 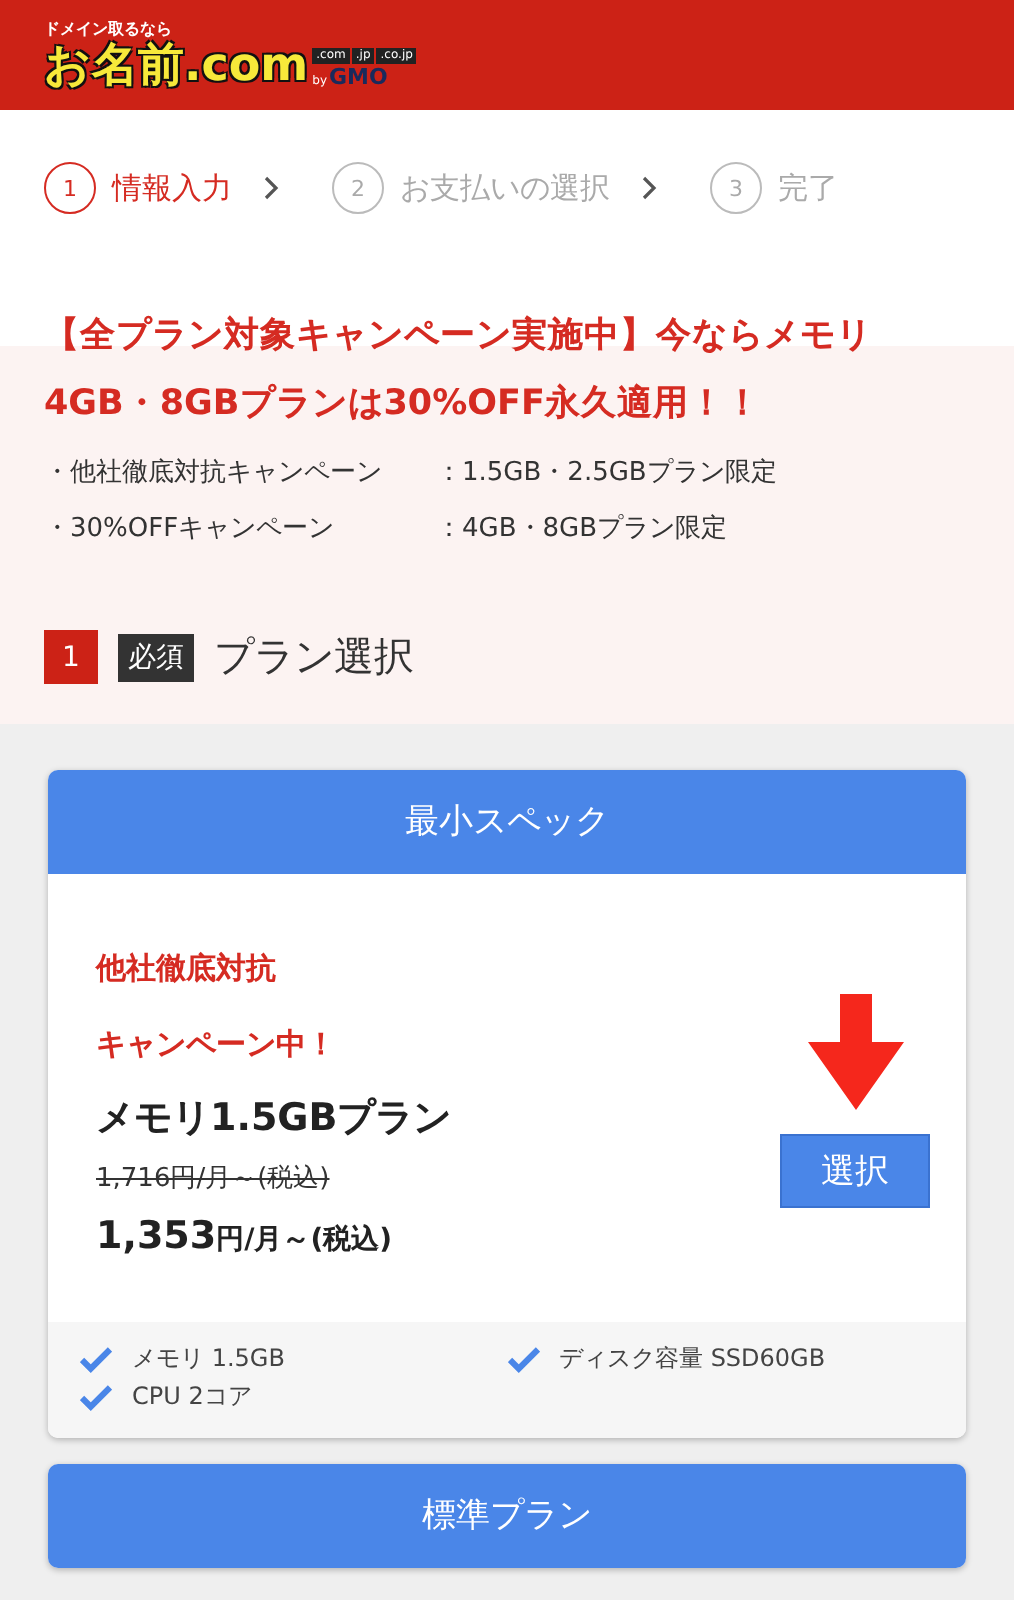 I want to click on note-label: ・他社徹底対抗キャンペーン, so click(x=214, y=474).